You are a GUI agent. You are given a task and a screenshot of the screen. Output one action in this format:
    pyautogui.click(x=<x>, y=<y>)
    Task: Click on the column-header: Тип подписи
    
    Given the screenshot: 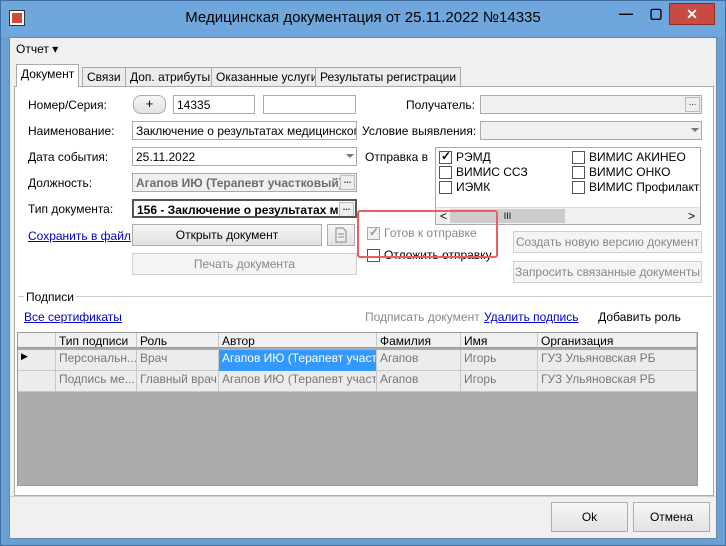 What is the action you would take?
    pyautogui.click(x=96, y=340)
    